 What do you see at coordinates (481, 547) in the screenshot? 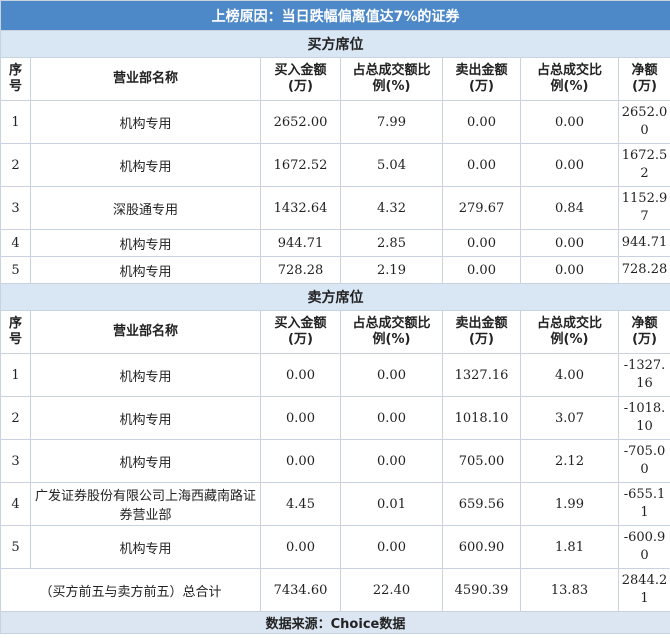
I see `row-sell-amount: 600.90` at bounding box center [481, 547].